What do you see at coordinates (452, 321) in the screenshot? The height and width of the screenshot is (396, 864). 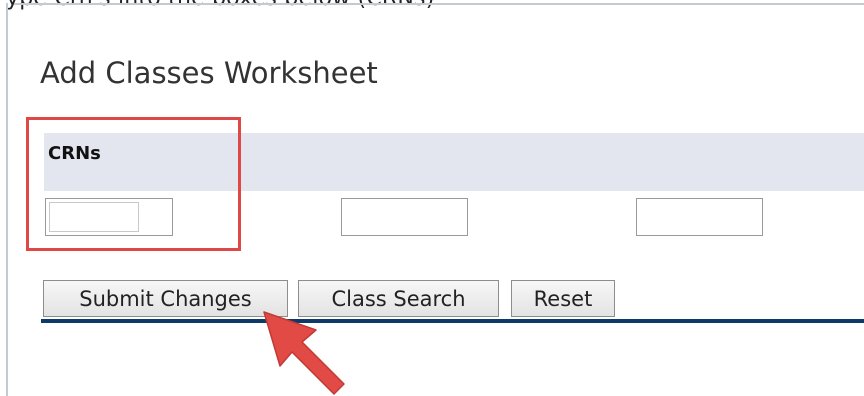 I see `section-divider-rule` at bounding box center [452, 321].